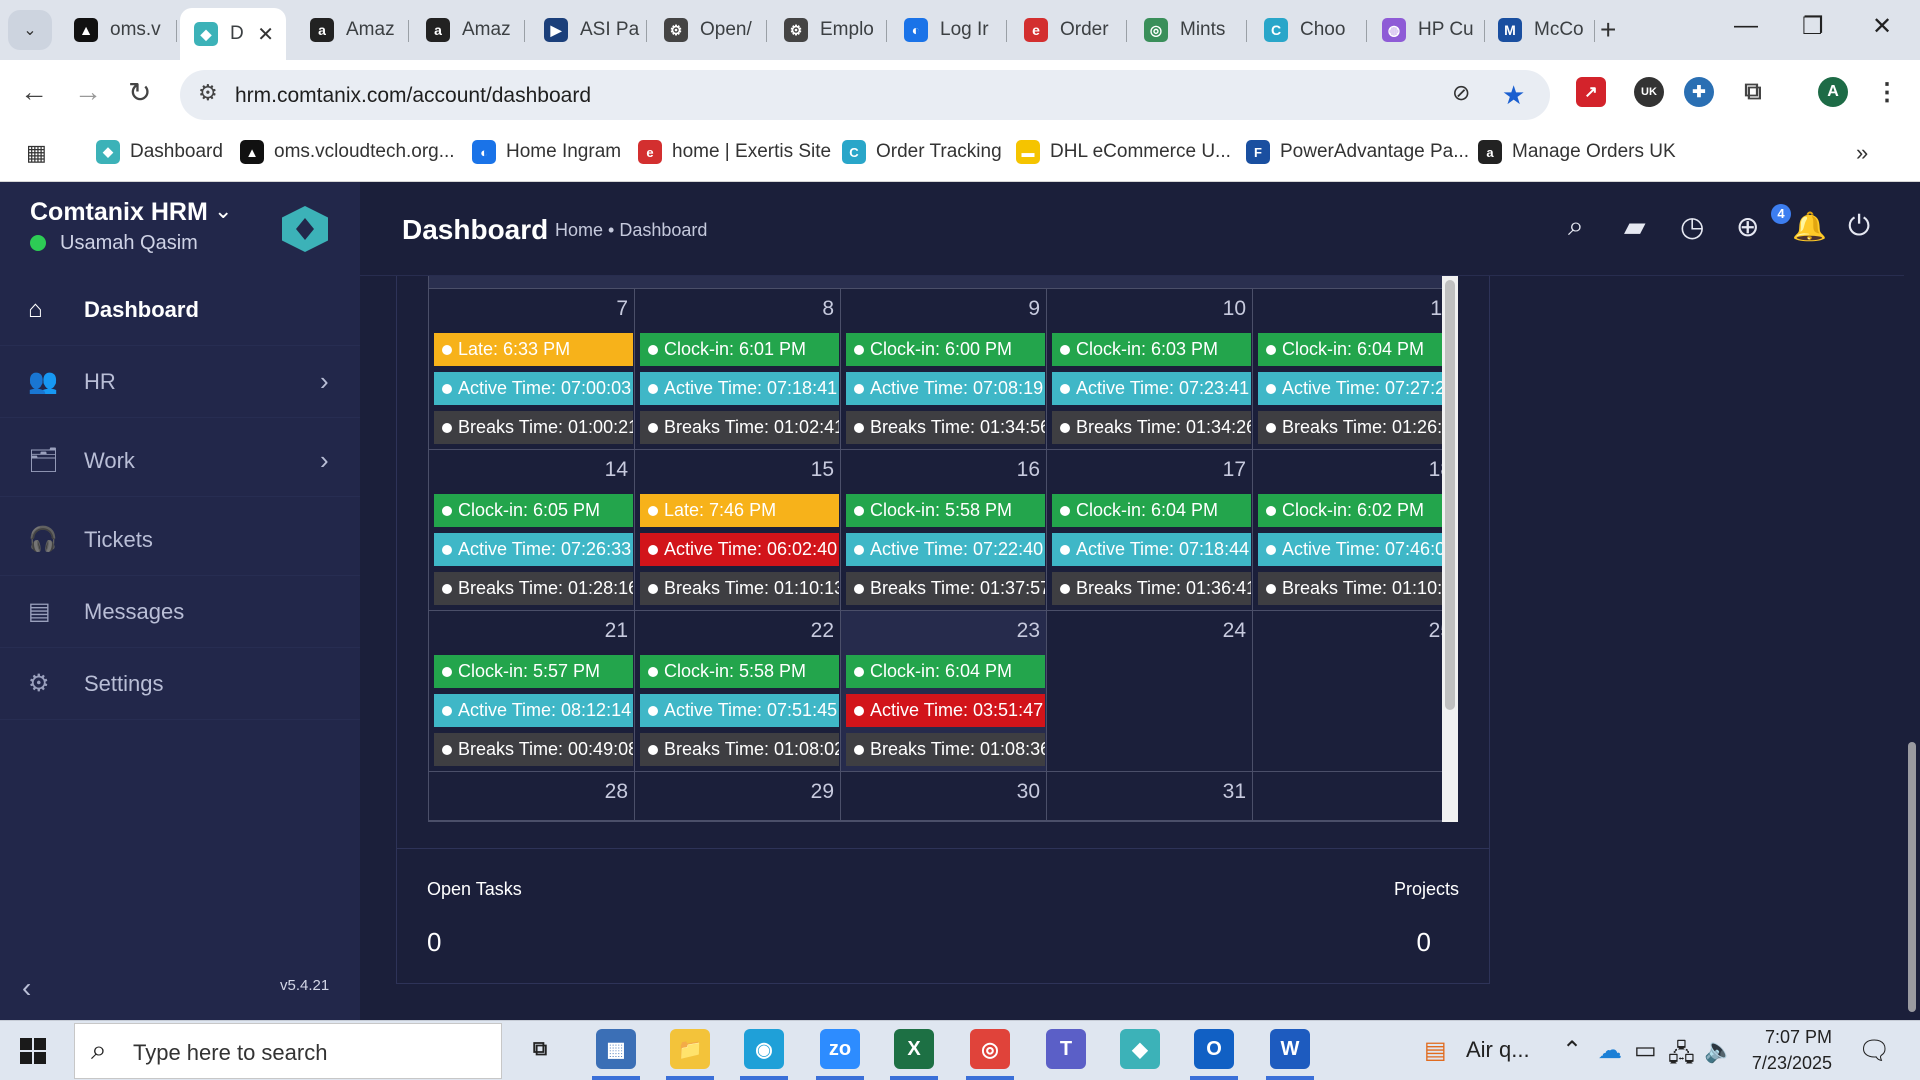 This screenshot has height=1080, width=1920. Describe the element at coordinates (616, 470) in the screenshot. I see `day-number: 14` at that location.